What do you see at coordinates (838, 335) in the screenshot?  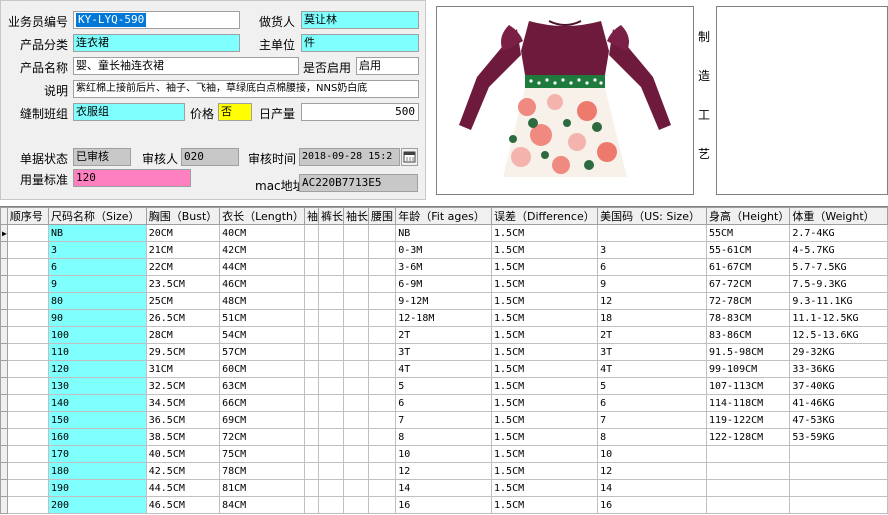 I see `cell-weight: 12.5-13.6KG` at bounding box center [838, 335].